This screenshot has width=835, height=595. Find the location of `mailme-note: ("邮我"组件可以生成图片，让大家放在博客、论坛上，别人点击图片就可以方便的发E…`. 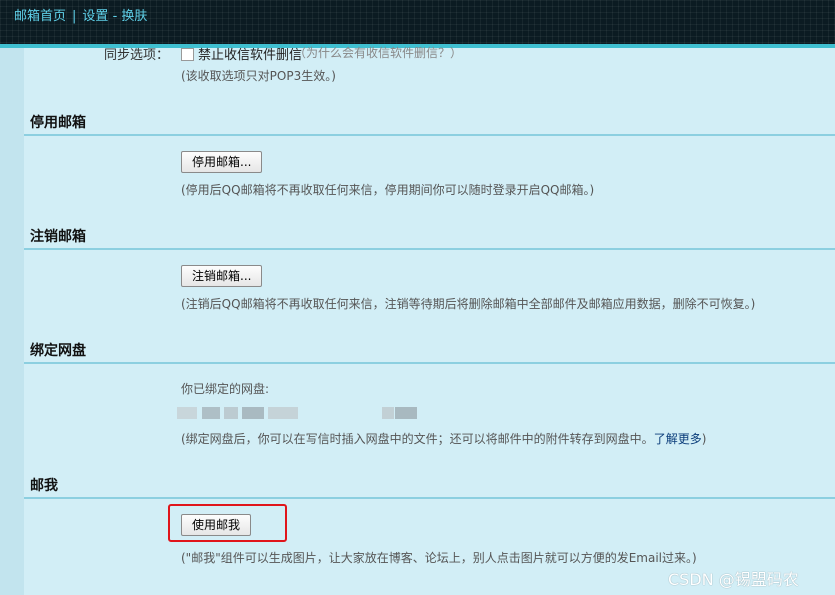

mailme-note: ("邮我"组件可以生成图片，让大家放在博客、论坛上，别人点击图片就可以方便的发E… is located at coordinates (439, 558).